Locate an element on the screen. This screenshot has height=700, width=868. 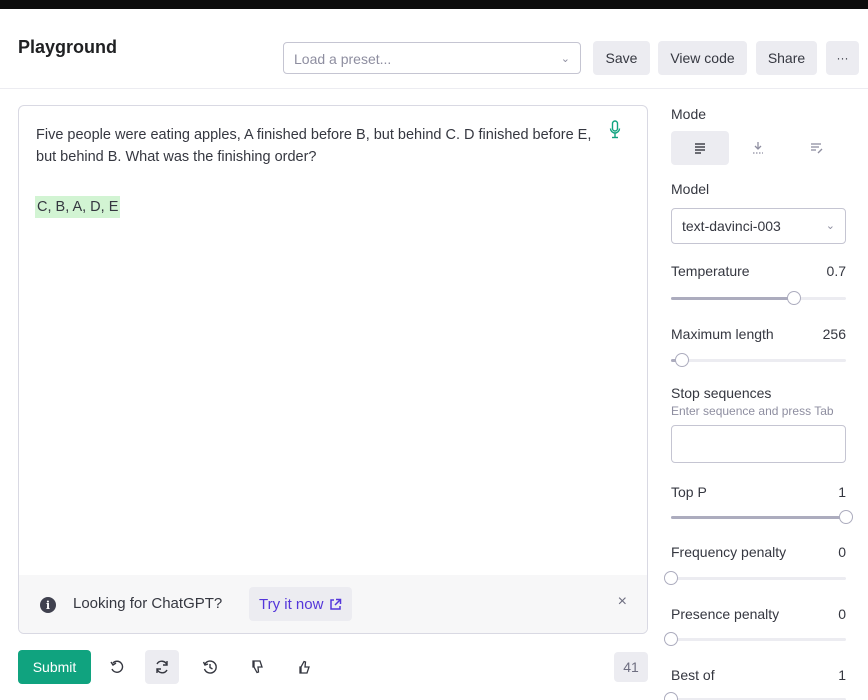
insert-mode-icon is located at coordinates (758, 148).